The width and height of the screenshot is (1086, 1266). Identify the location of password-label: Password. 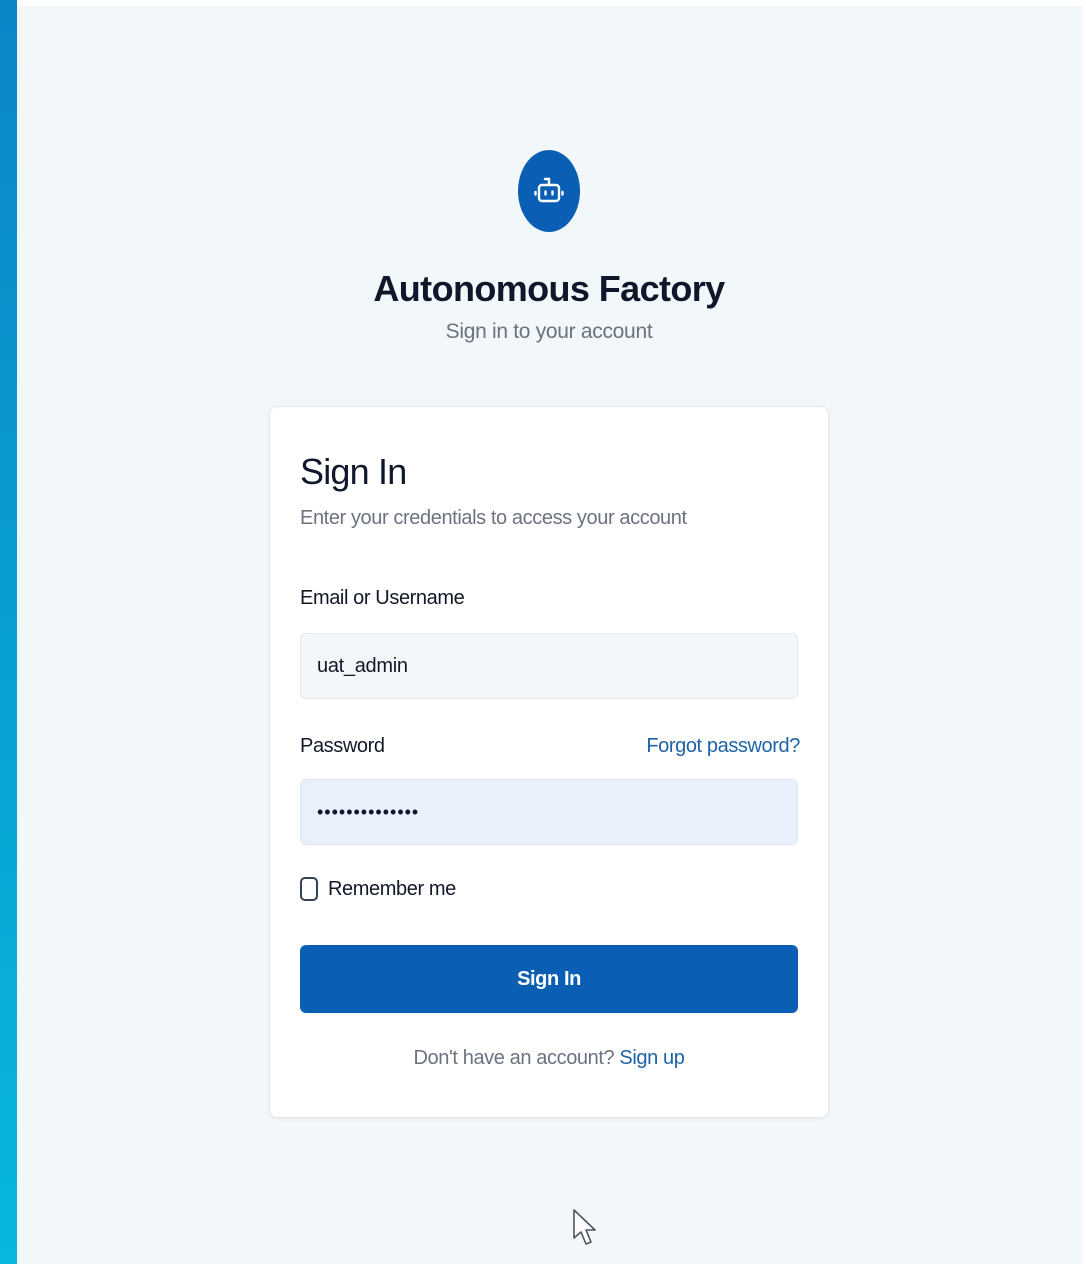
(342, 746).